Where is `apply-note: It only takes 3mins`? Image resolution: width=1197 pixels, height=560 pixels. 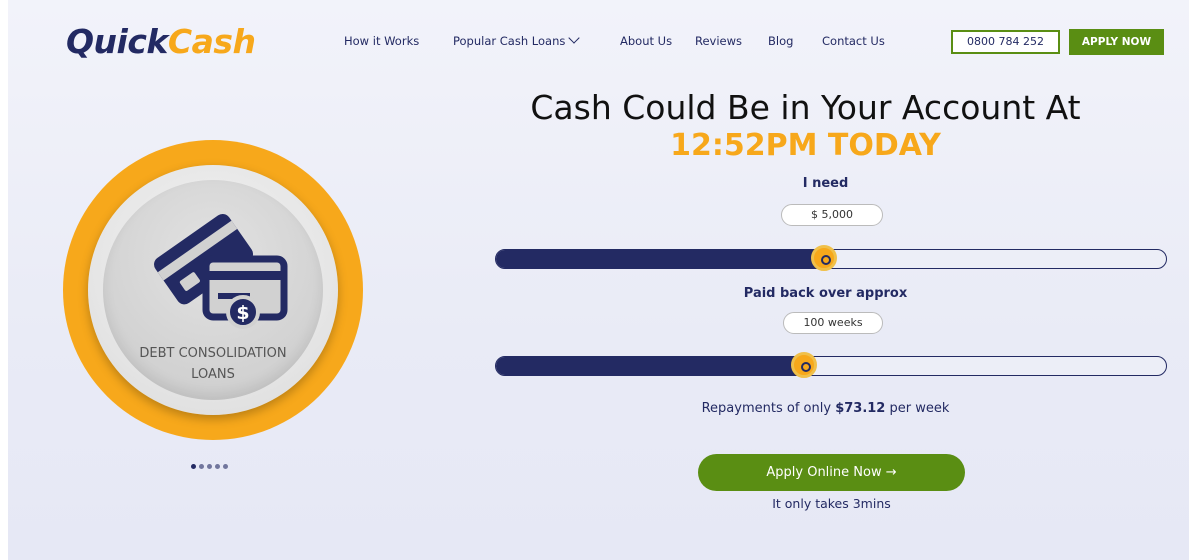 apply-note: It only takes 3mins is located at coordinates (831, 503).